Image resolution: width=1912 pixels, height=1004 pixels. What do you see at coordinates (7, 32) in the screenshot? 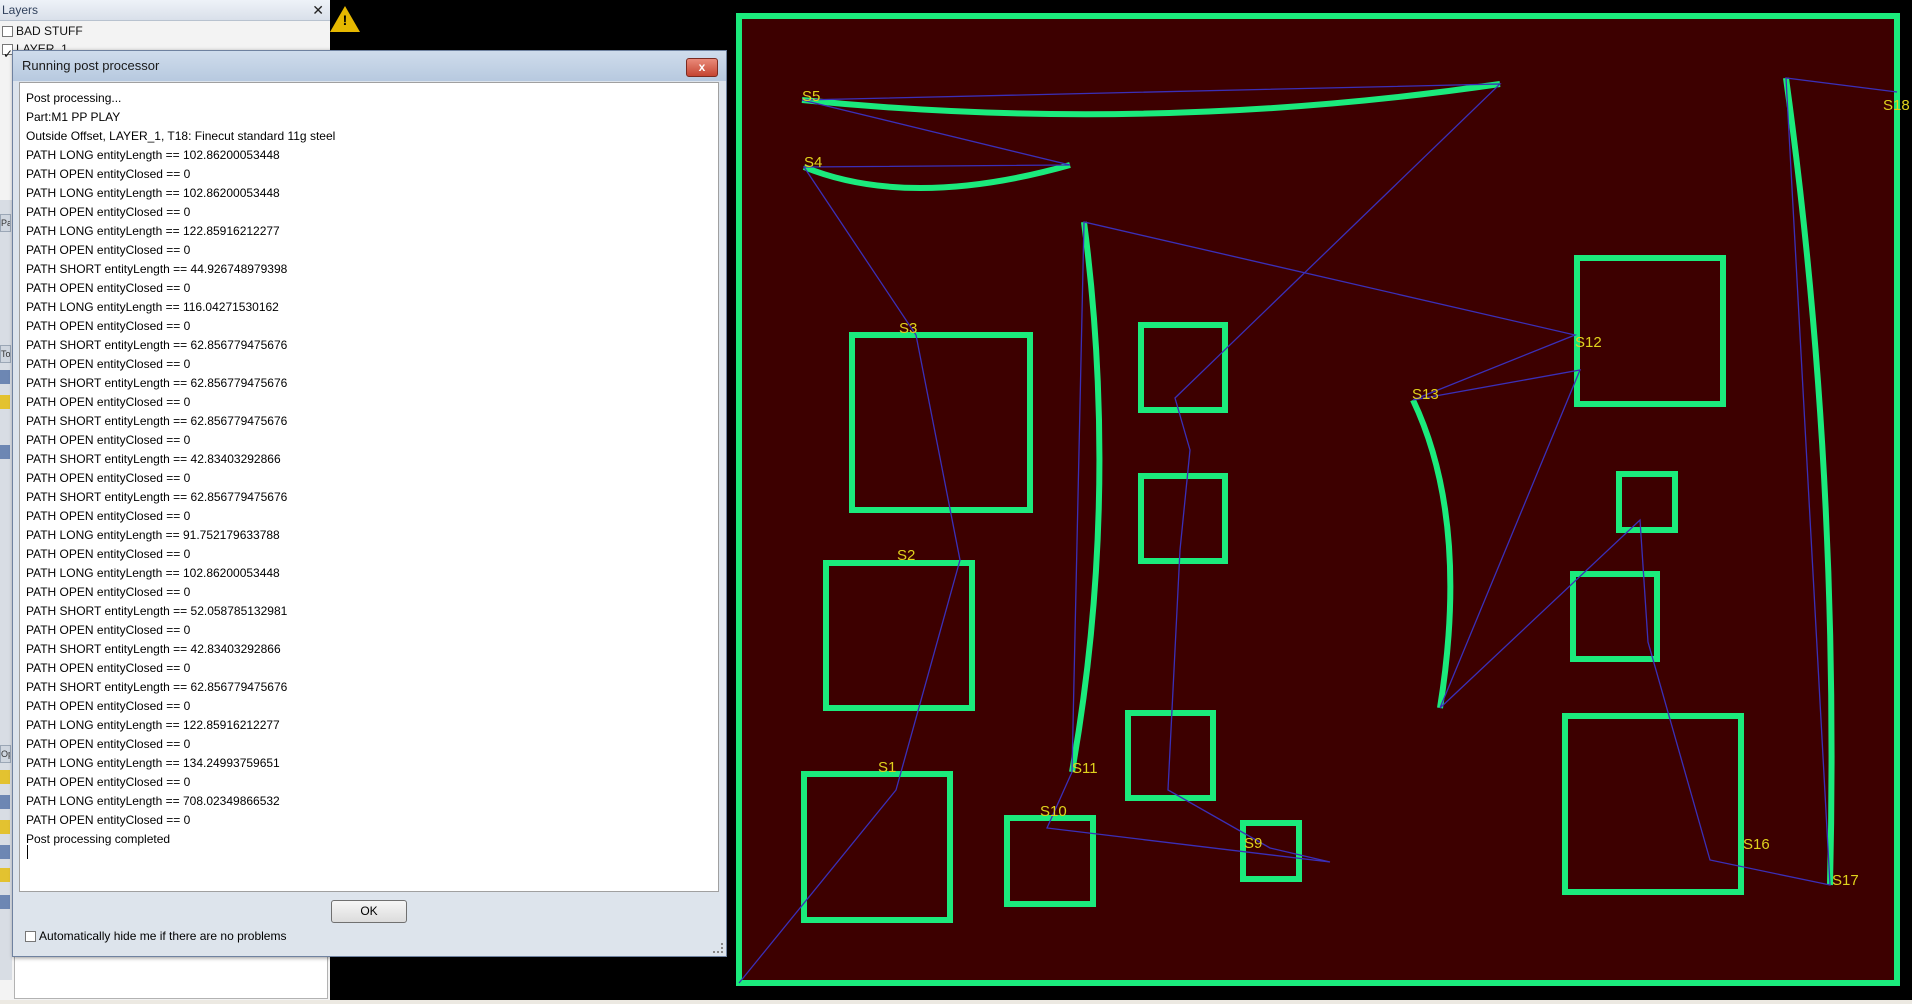
I see `layer-visibility-checkbox` at bounding box center [7, 32].